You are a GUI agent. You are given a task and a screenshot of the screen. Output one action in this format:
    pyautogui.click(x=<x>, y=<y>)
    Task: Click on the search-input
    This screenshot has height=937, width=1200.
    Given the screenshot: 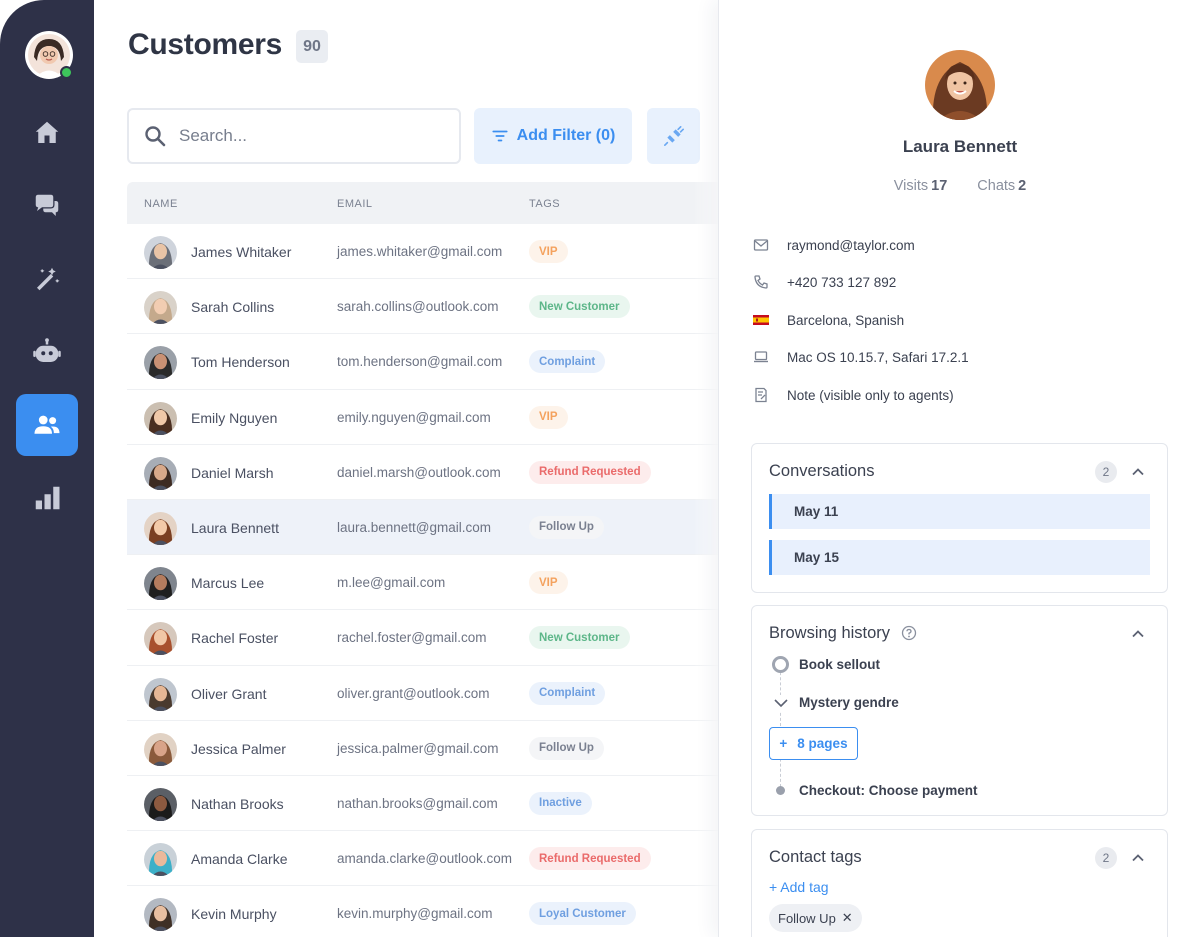 What is the action you would take?
    pyautogui.click(x=309, y=136)
    